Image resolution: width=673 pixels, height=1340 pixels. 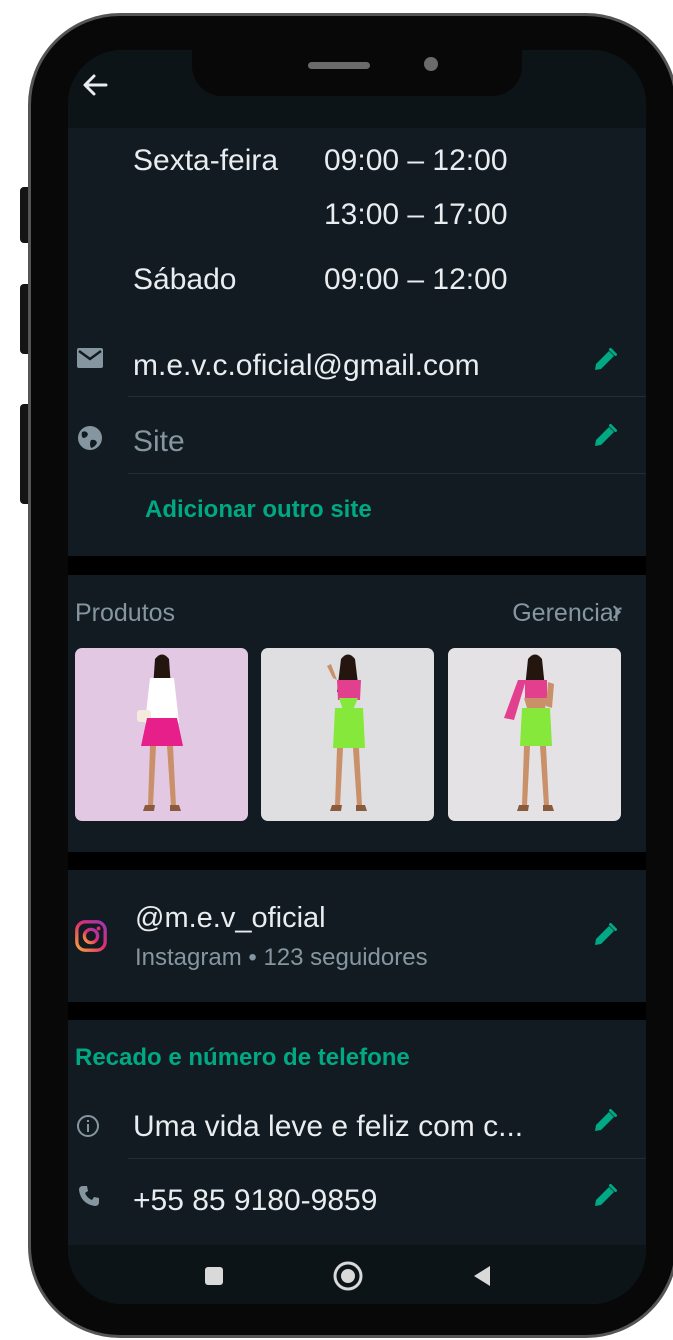 I want to click on hours-time-saturday: 09:00 – 12:00, so click(x=416, y=279).